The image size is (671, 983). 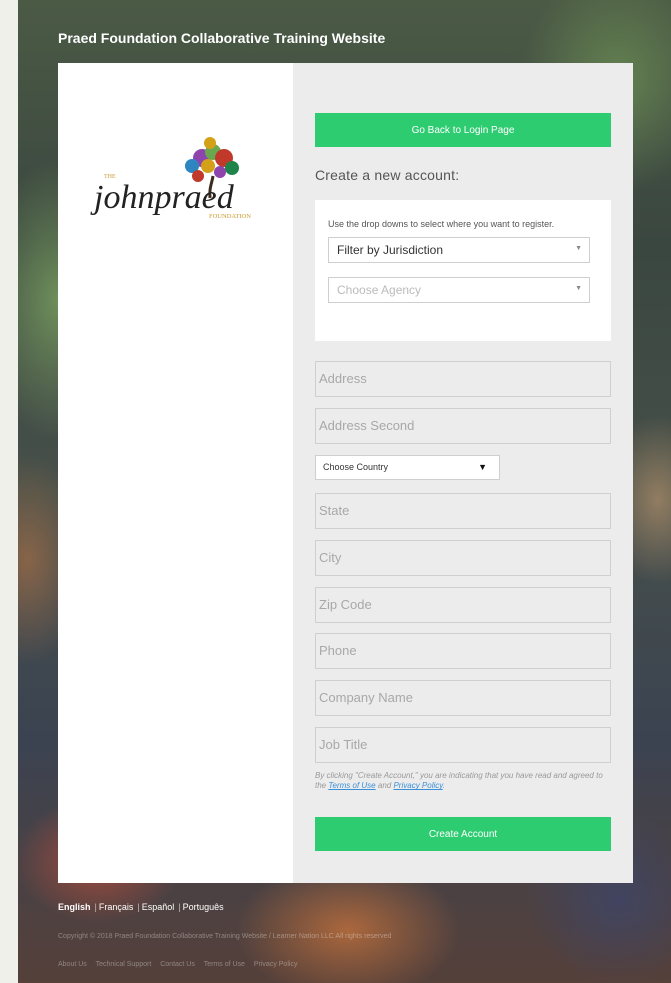 What do you see at coordinates (203, 907) in the screenshot?
I see `language-portuguese: Português` at bounding box center [203, 907].